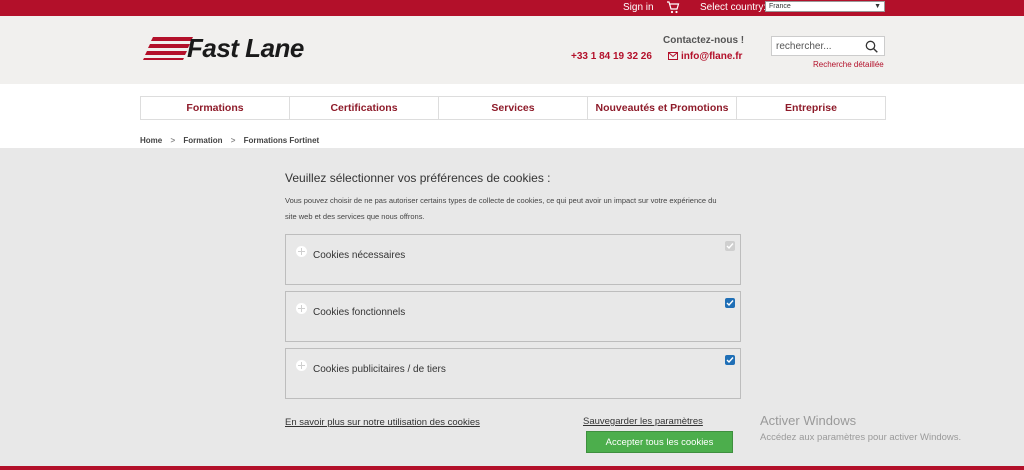 The height and width of the screenshot is (470, 1024). What do you see at coordinates (359, 312) in the screenshot?
I see `cookie-category-label: Cookies fonctionnels` at bounding box center [359, 312].